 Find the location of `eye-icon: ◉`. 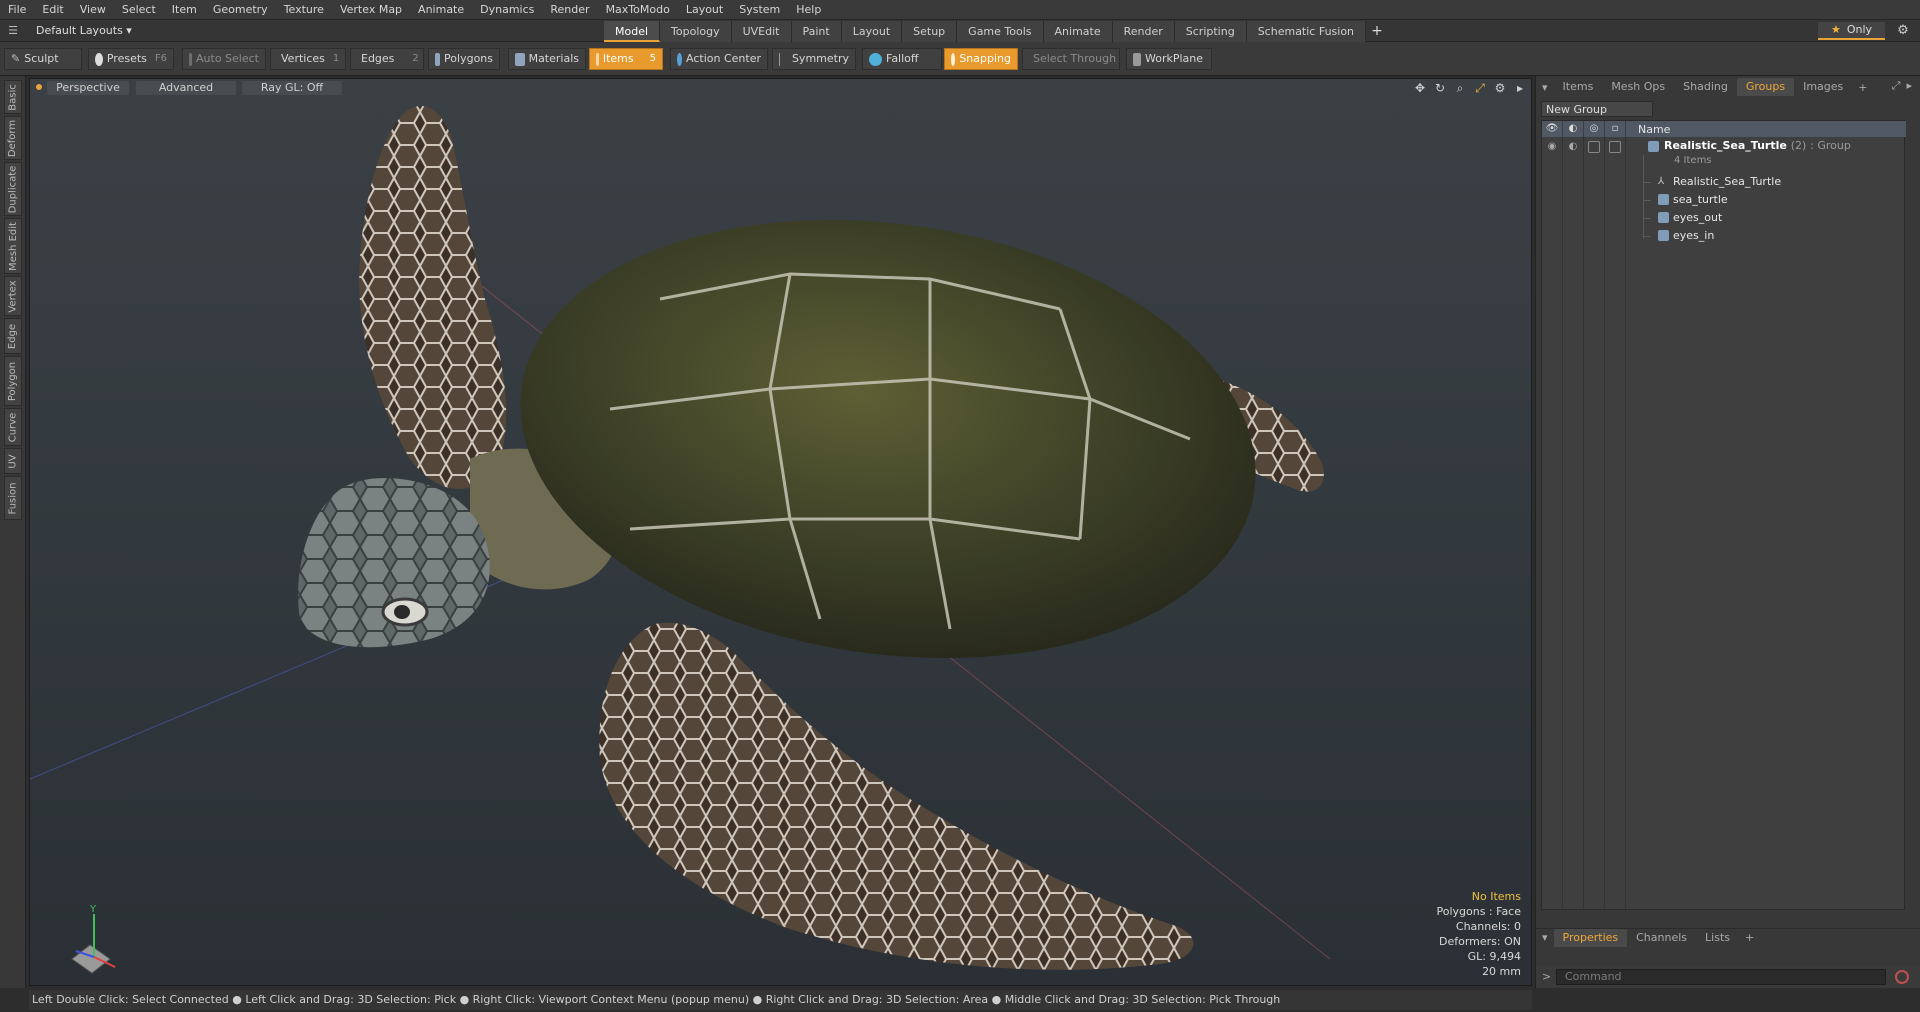

eye-icon: ◉ is located at coordinates (1552, 147).